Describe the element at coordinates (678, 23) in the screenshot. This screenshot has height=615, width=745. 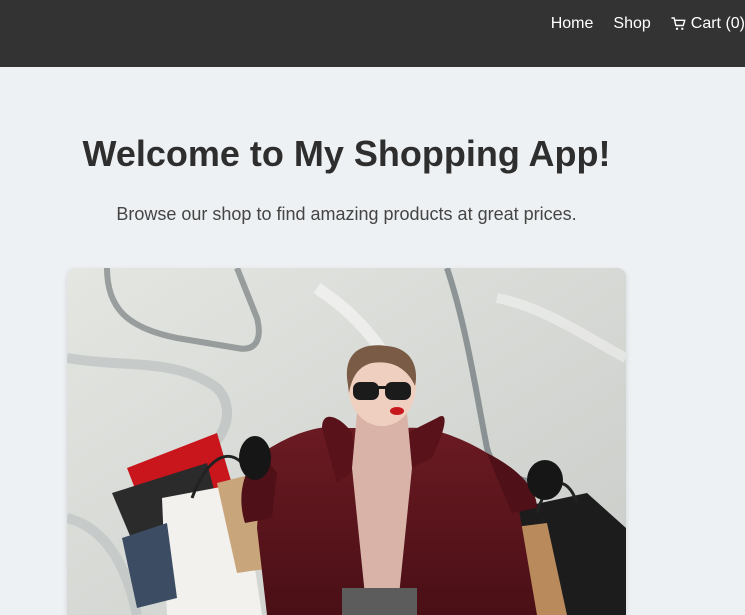
I see `cart-icon` at that location.